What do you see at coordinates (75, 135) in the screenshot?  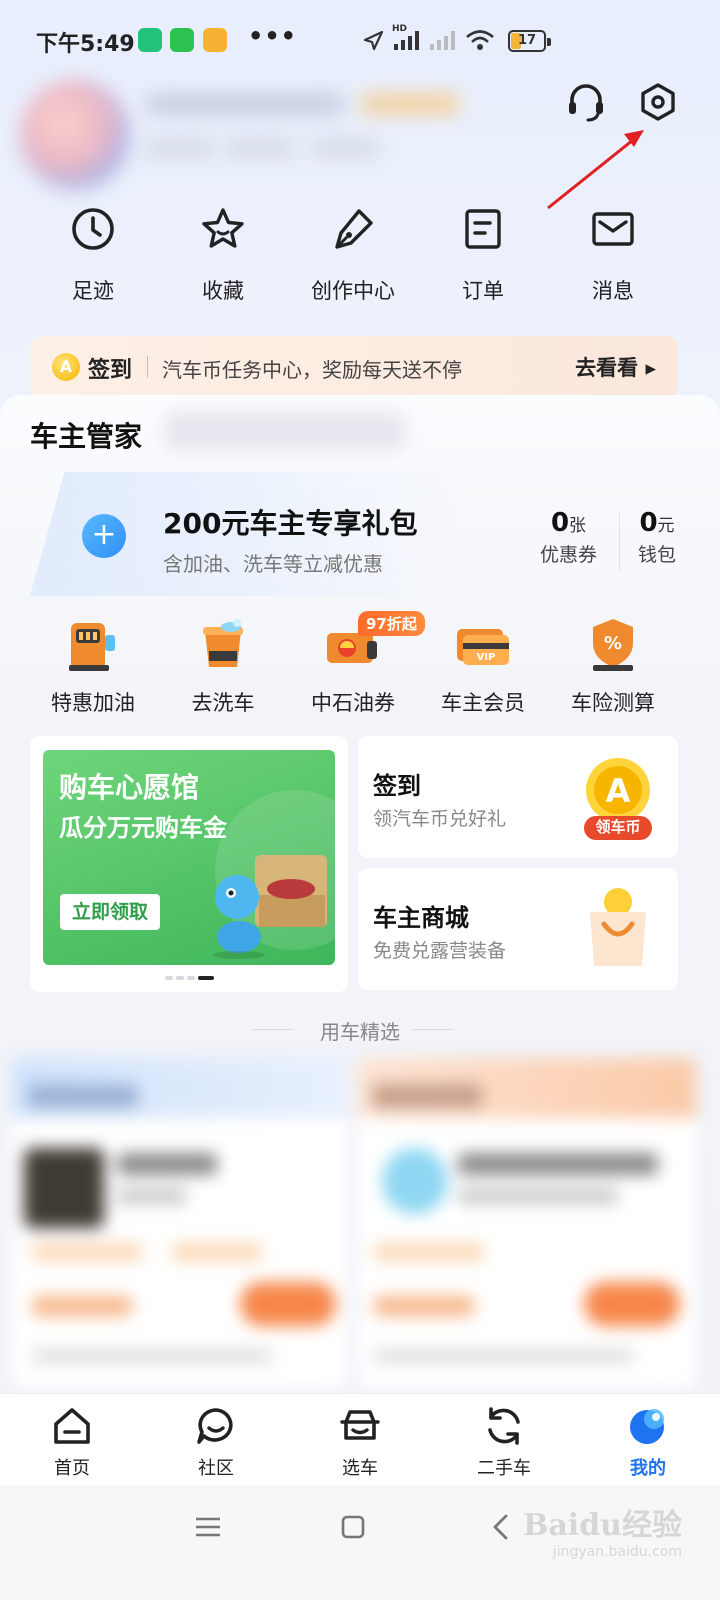 I see `avatar` at bounding box center [75, 135].